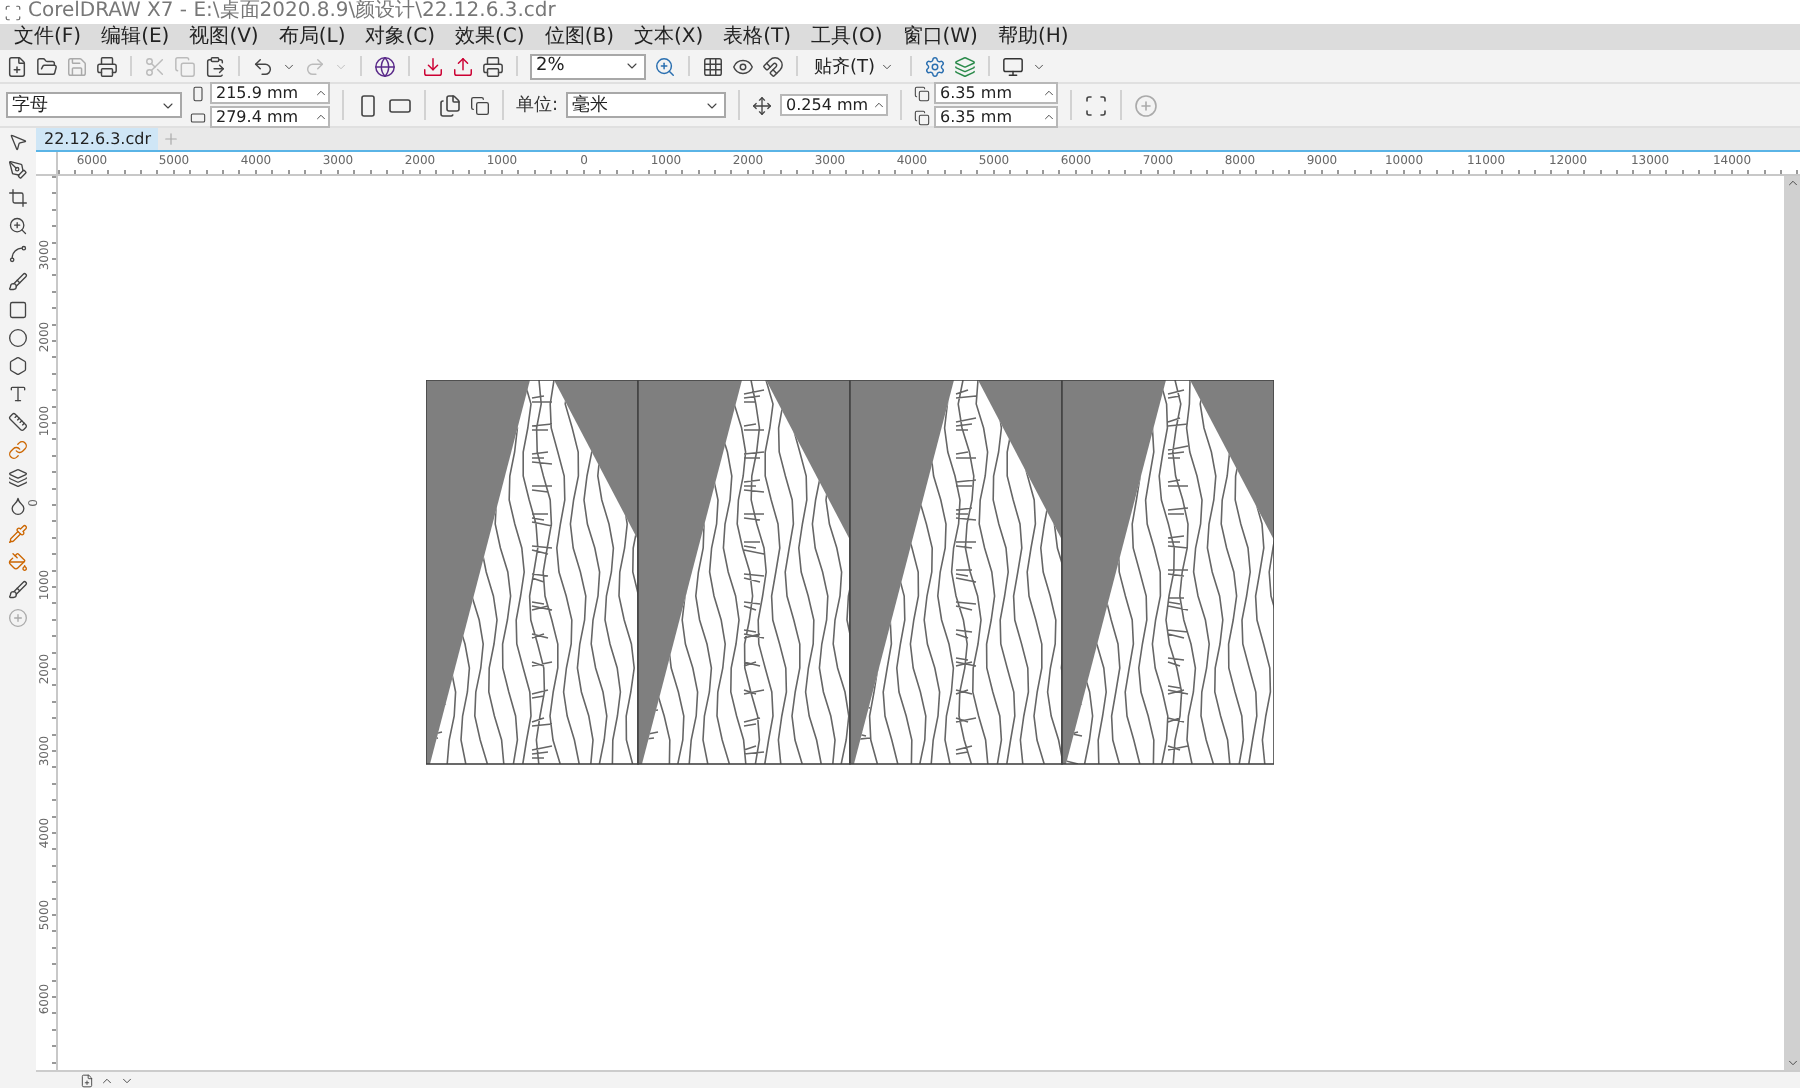 The width and height of the screenshot is (1800, 1088). I want to click on scroll-up-icon, so click(1792, 183).